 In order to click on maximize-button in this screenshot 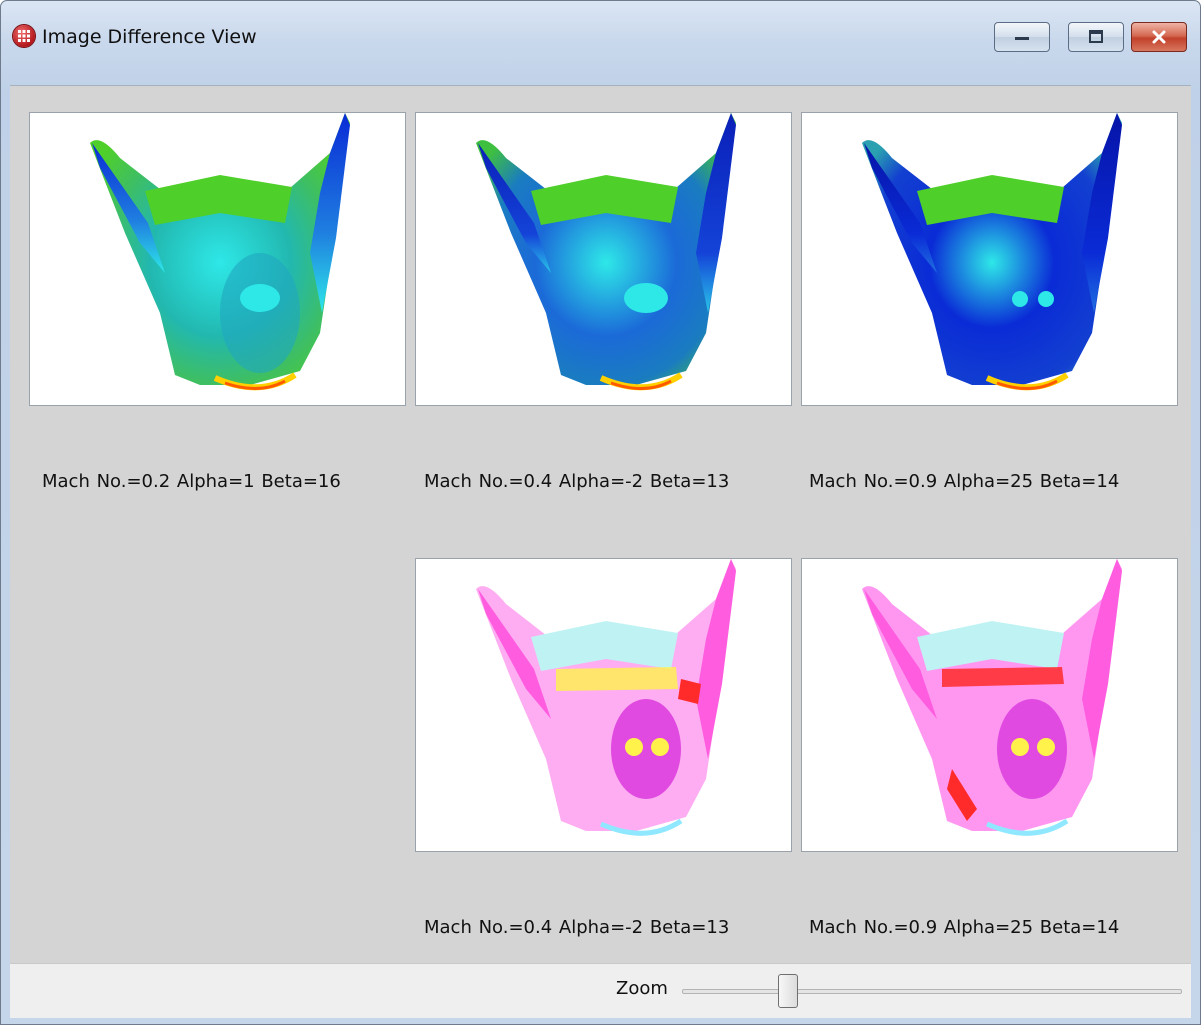, I will do `click(1096, 37)`.